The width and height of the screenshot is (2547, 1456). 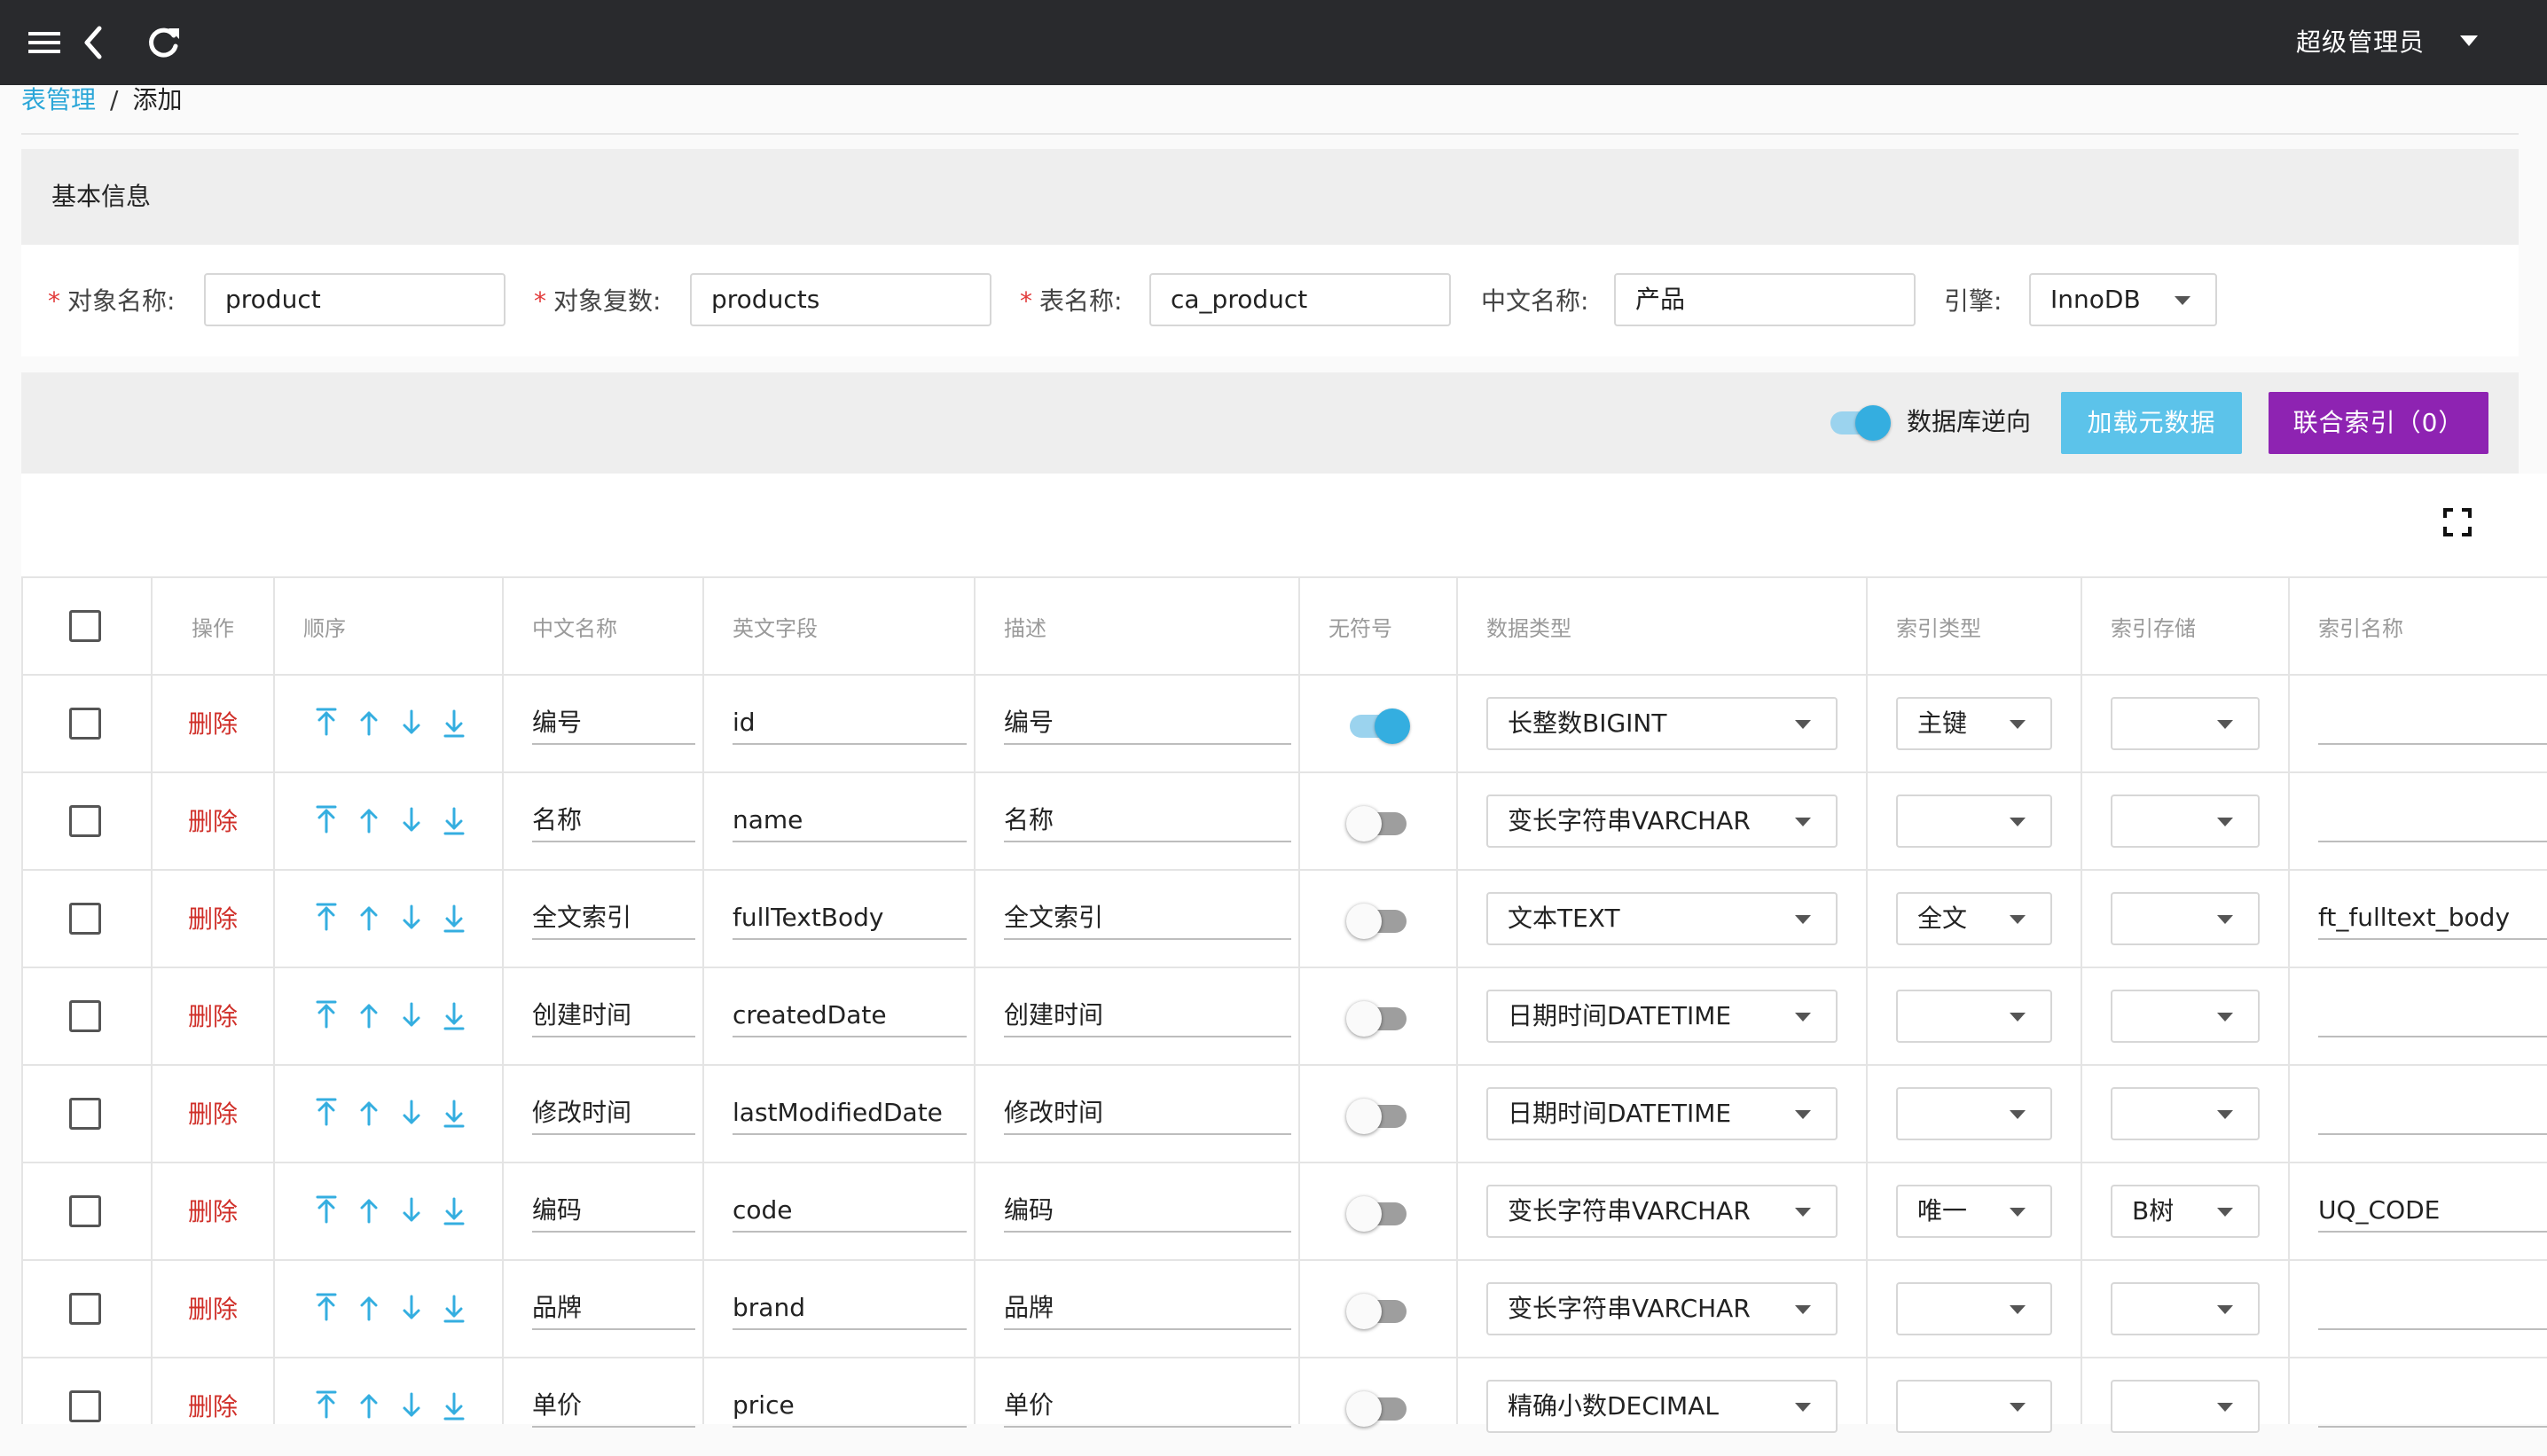 What do you see at coordinates (2457, 522) in the screenshot?
I see `fullscreen-icon` at bounding box center [2457, 522].